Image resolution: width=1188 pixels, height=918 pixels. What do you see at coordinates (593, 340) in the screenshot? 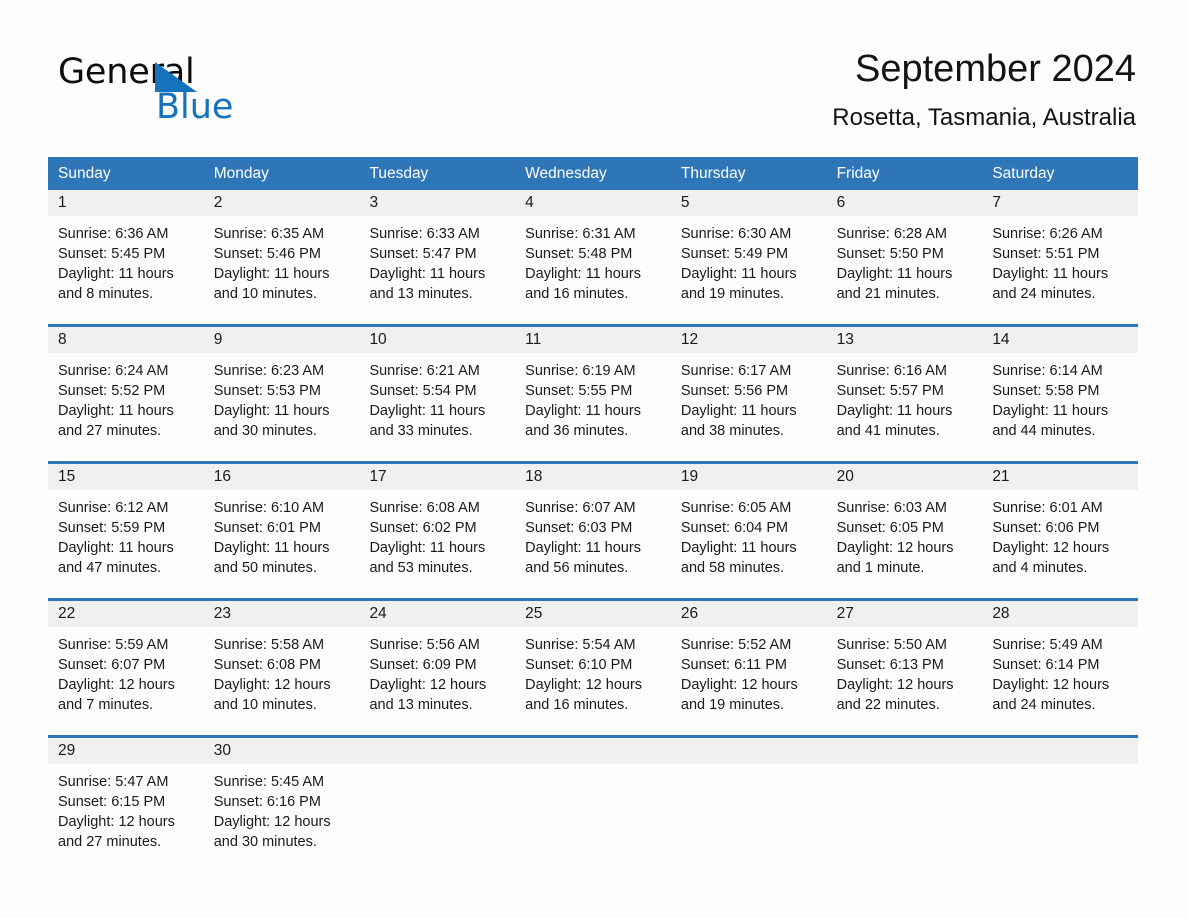
I see `day-number: 11` at bounding box center [593, 340].